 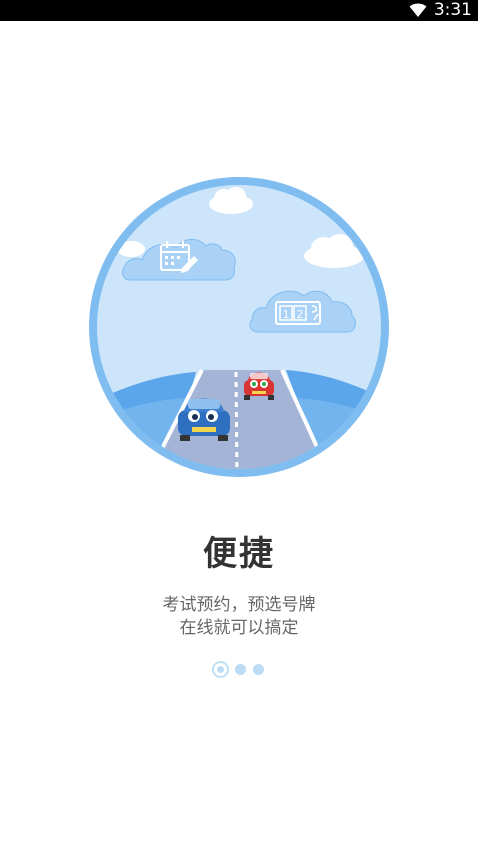 What do you see at coordinates (452, 10) in the screenshot?
I see `status-time: 3:31` at bounding box center [452, 10].